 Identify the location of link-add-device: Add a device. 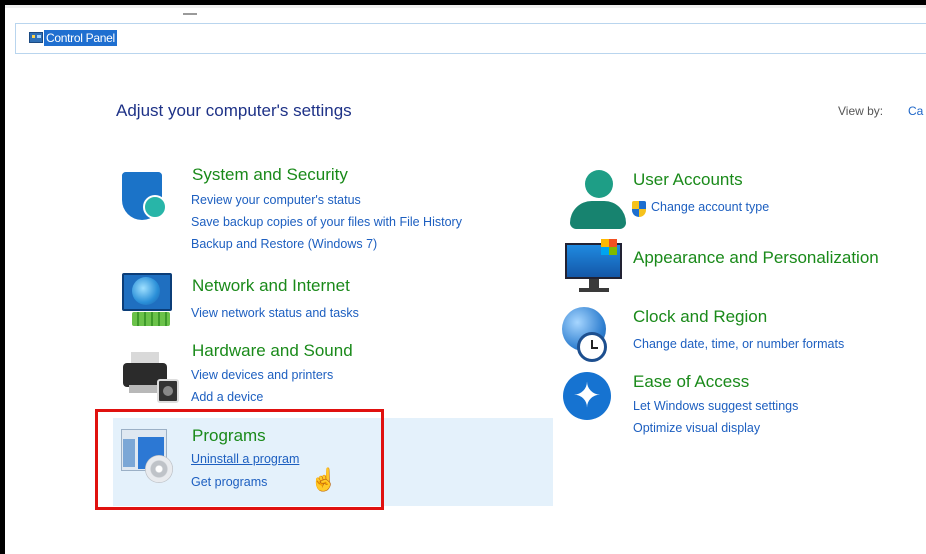
(227, 397).